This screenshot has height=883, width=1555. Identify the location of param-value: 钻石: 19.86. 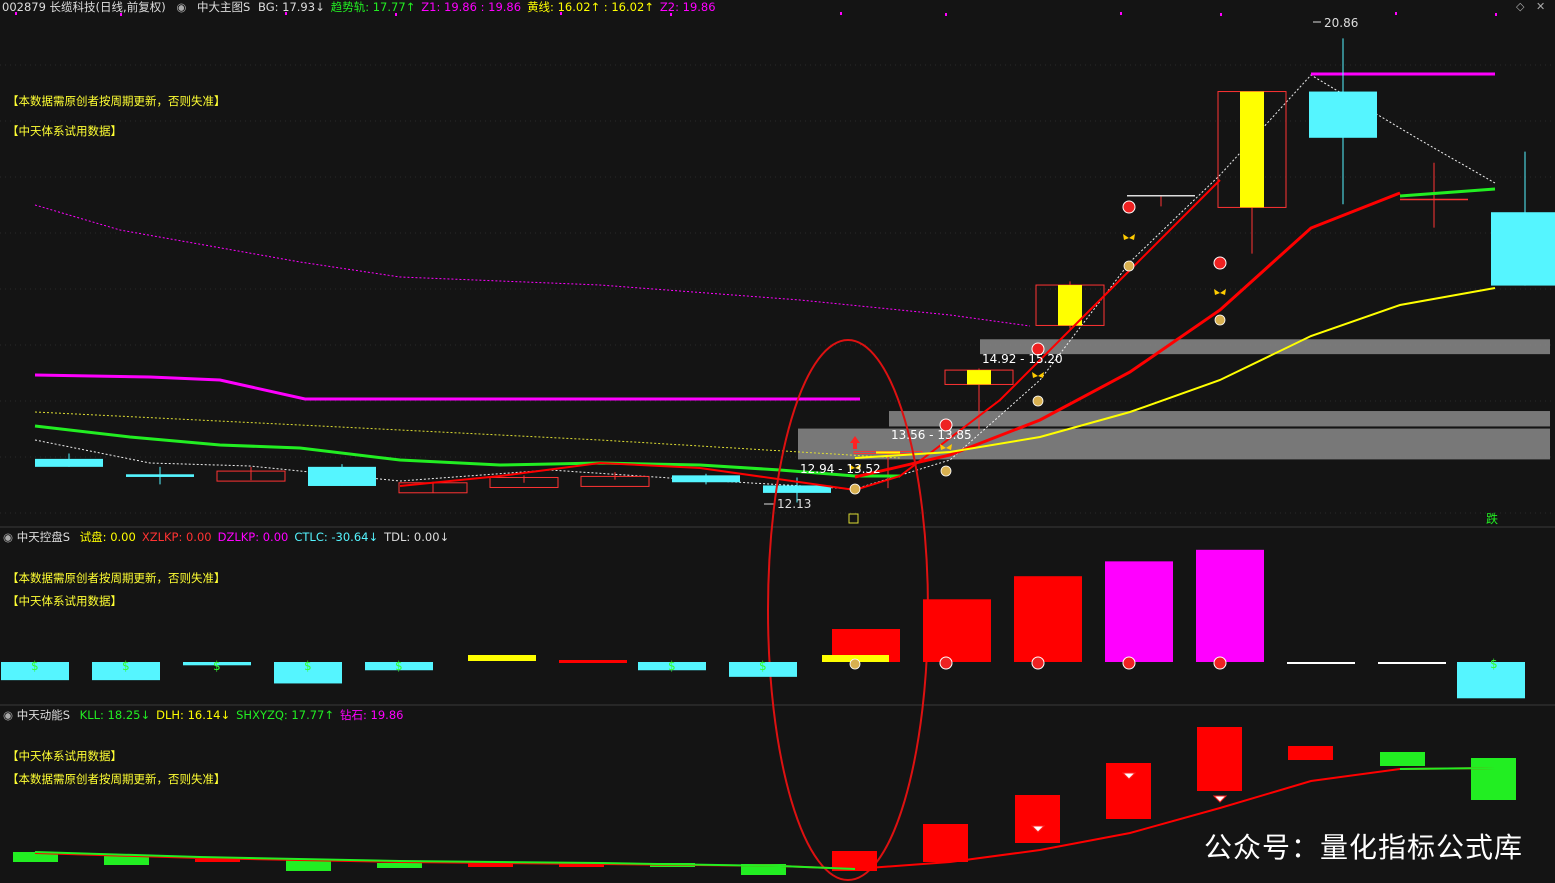
(372, 715).